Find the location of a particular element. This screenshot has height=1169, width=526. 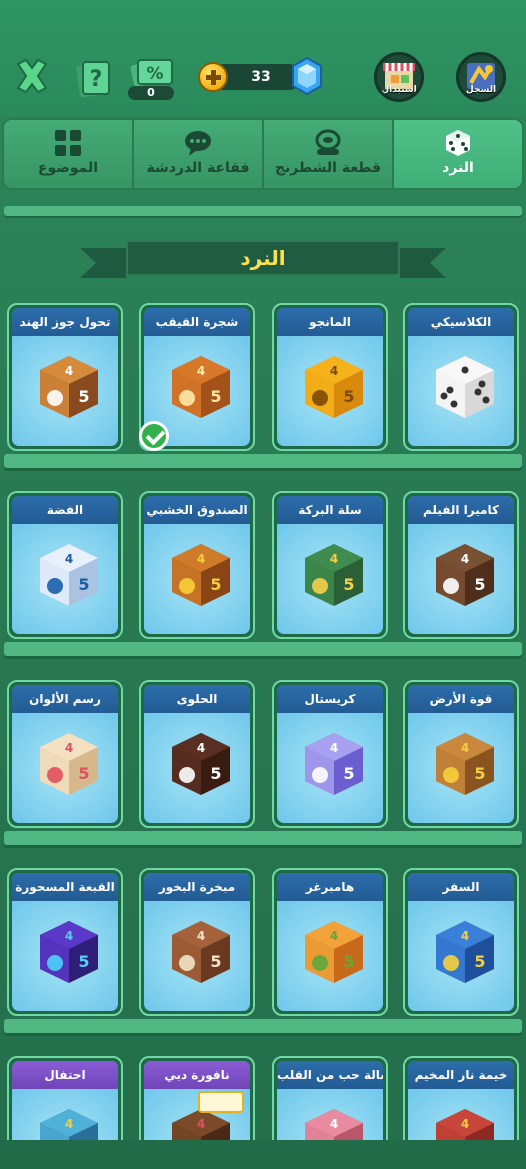

tab-dice: النرد is located at coordinates (458, 154).